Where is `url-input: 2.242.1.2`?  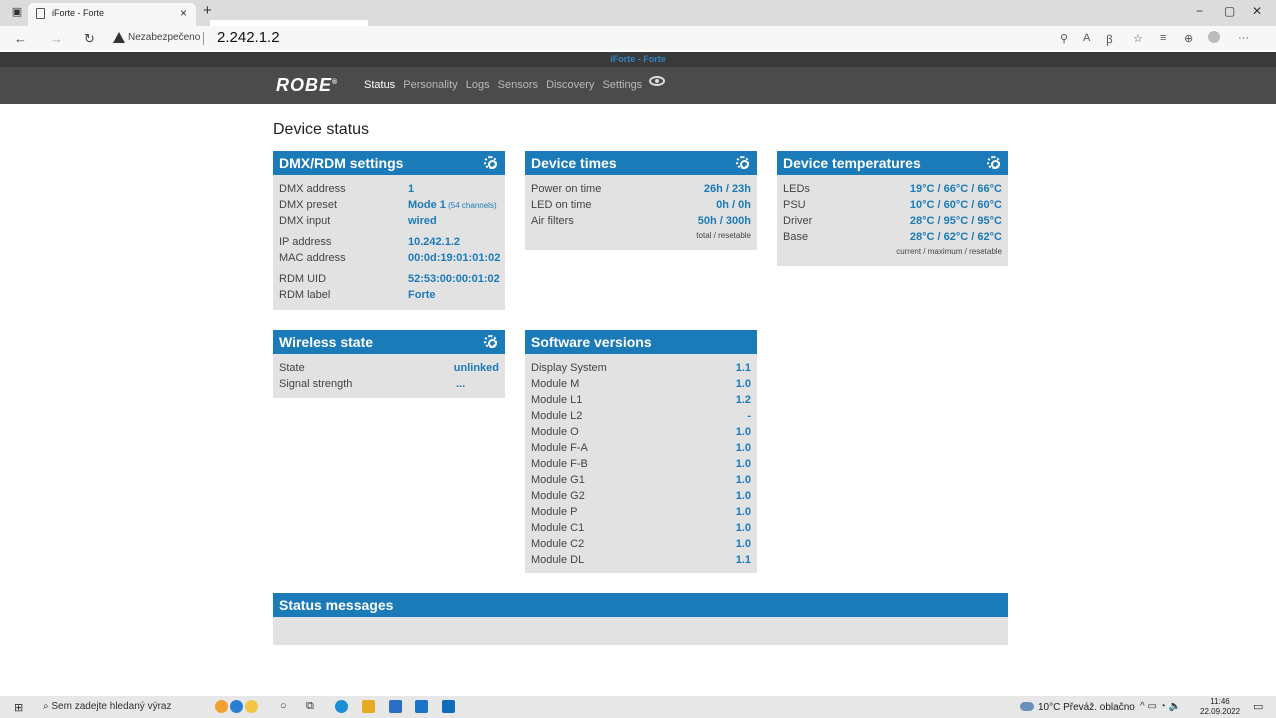 url-input: 2.242.1.2 is located at coordinates (248, 37).